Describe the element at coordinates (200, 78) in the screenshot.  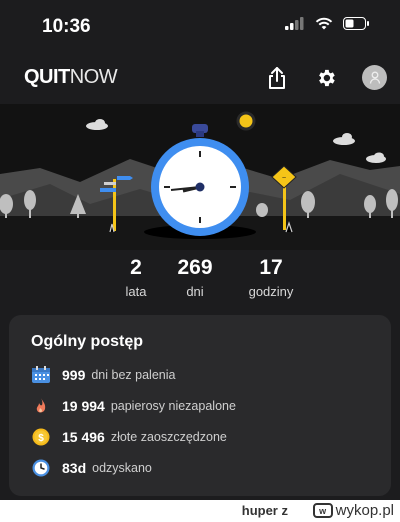
I see `app-header: QUITNOW` at that location.